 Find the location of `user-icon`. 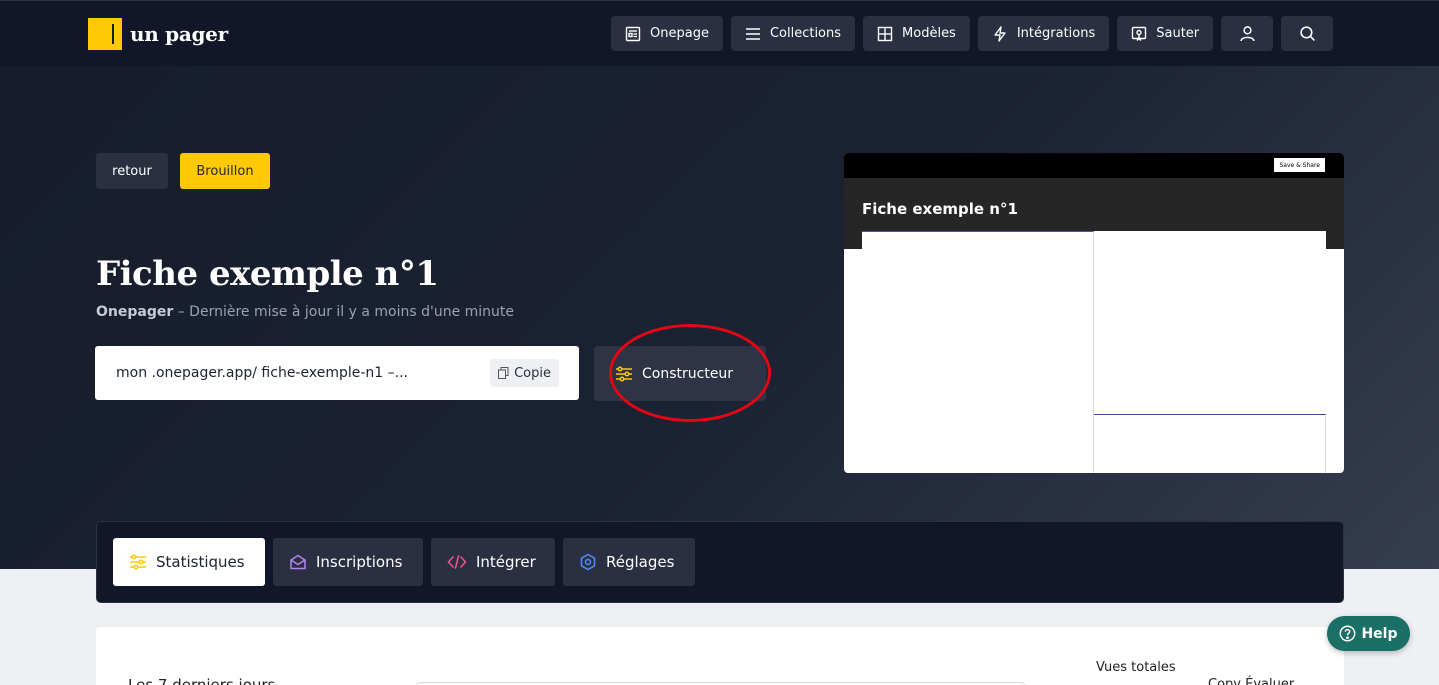

user-icon is located at coordinates (1247, 34).